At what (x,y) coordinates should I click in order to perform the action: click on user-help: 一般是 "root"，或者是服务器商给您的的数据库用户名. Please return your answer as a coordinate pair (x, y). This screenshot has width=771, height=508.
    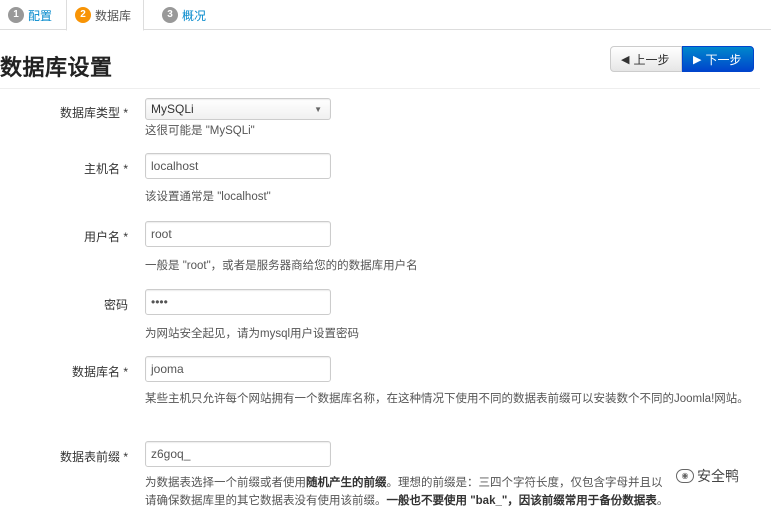
    Looking at the image, I should click on (281, 266).